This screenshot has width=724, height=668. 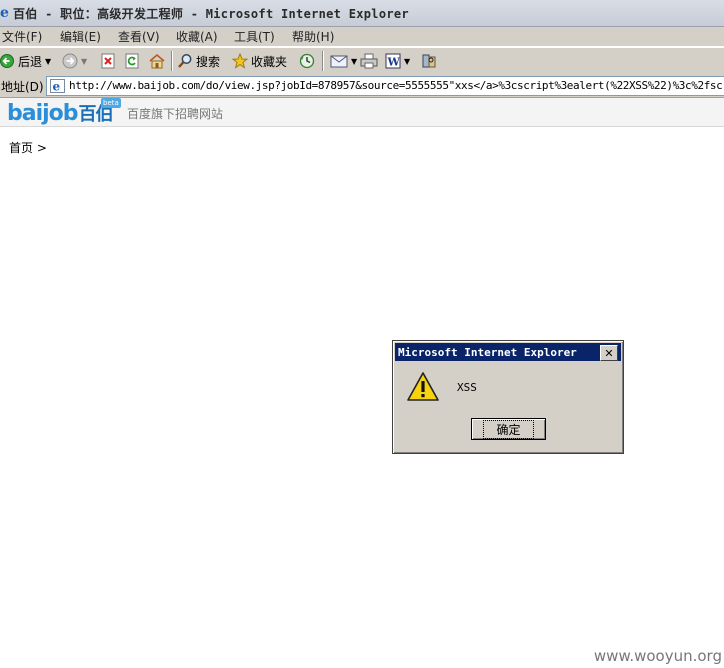 I want to click on print-button, so click(x=369, y=61).